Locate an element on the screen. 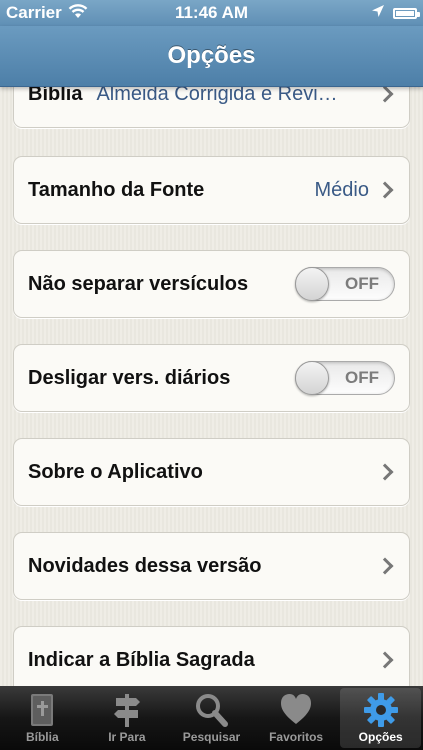 The image size is (423, 750). recommend-app-row: Indicar a Bíblia Sagrada is located at coordinates (211, 656).